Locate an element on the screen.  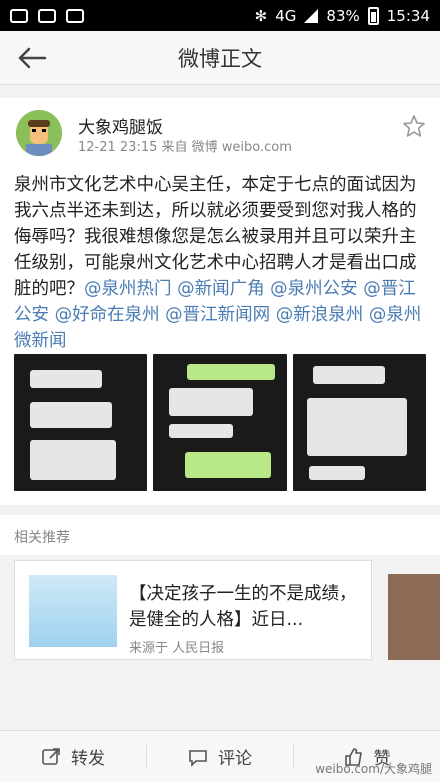
username: 大象鸡腿饭 is located at coordinates (120, 125).